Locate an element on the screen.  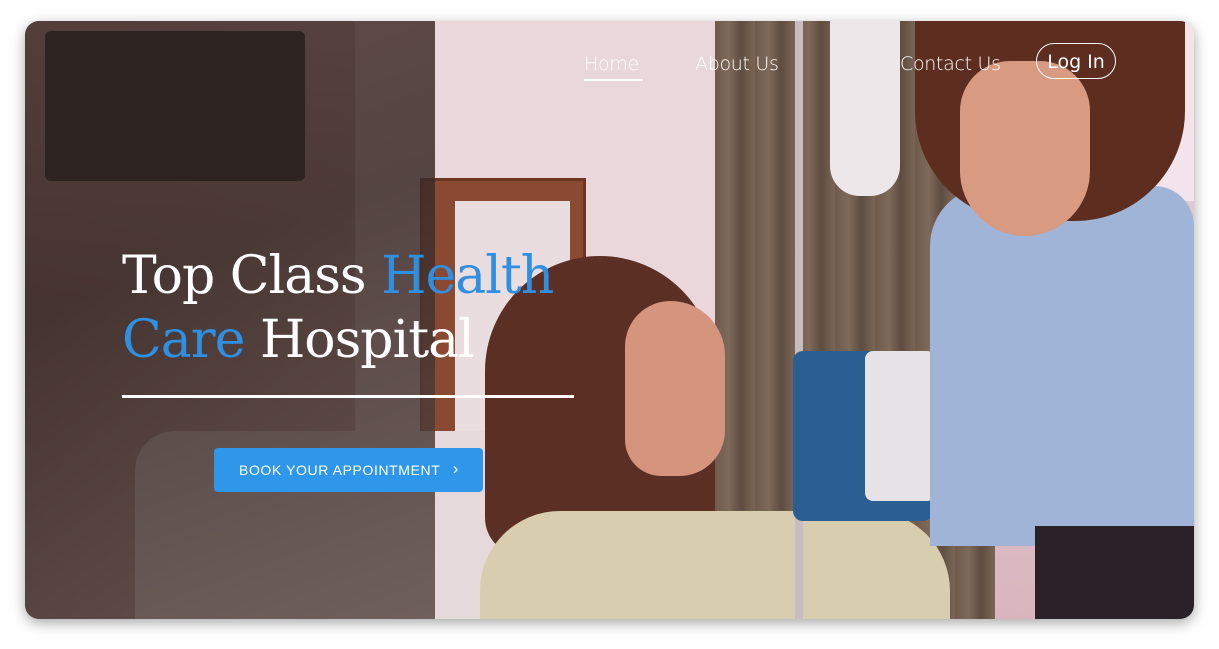
hero-title-part4: Hospital is located at coordinates (359, 340).